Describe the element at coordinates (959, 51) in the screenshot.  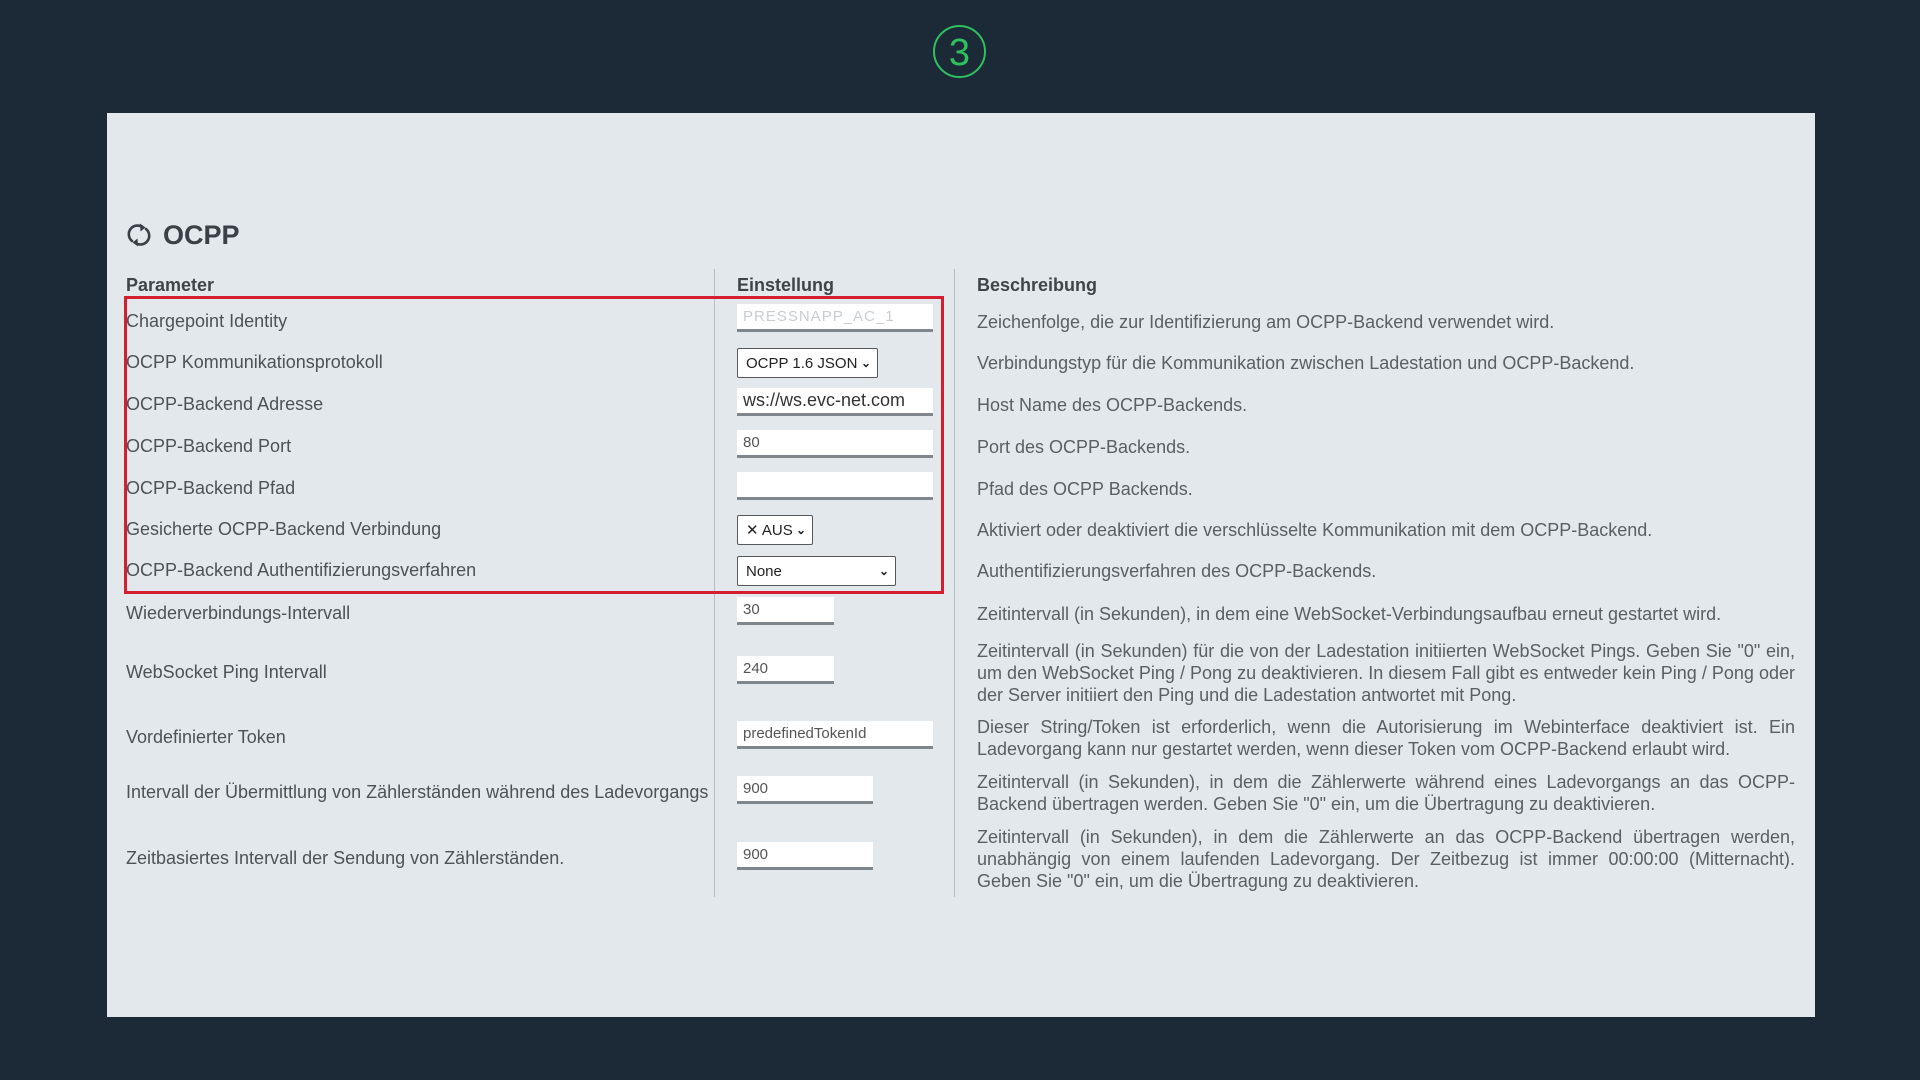
I see `step-number-badge: 3` at that location.